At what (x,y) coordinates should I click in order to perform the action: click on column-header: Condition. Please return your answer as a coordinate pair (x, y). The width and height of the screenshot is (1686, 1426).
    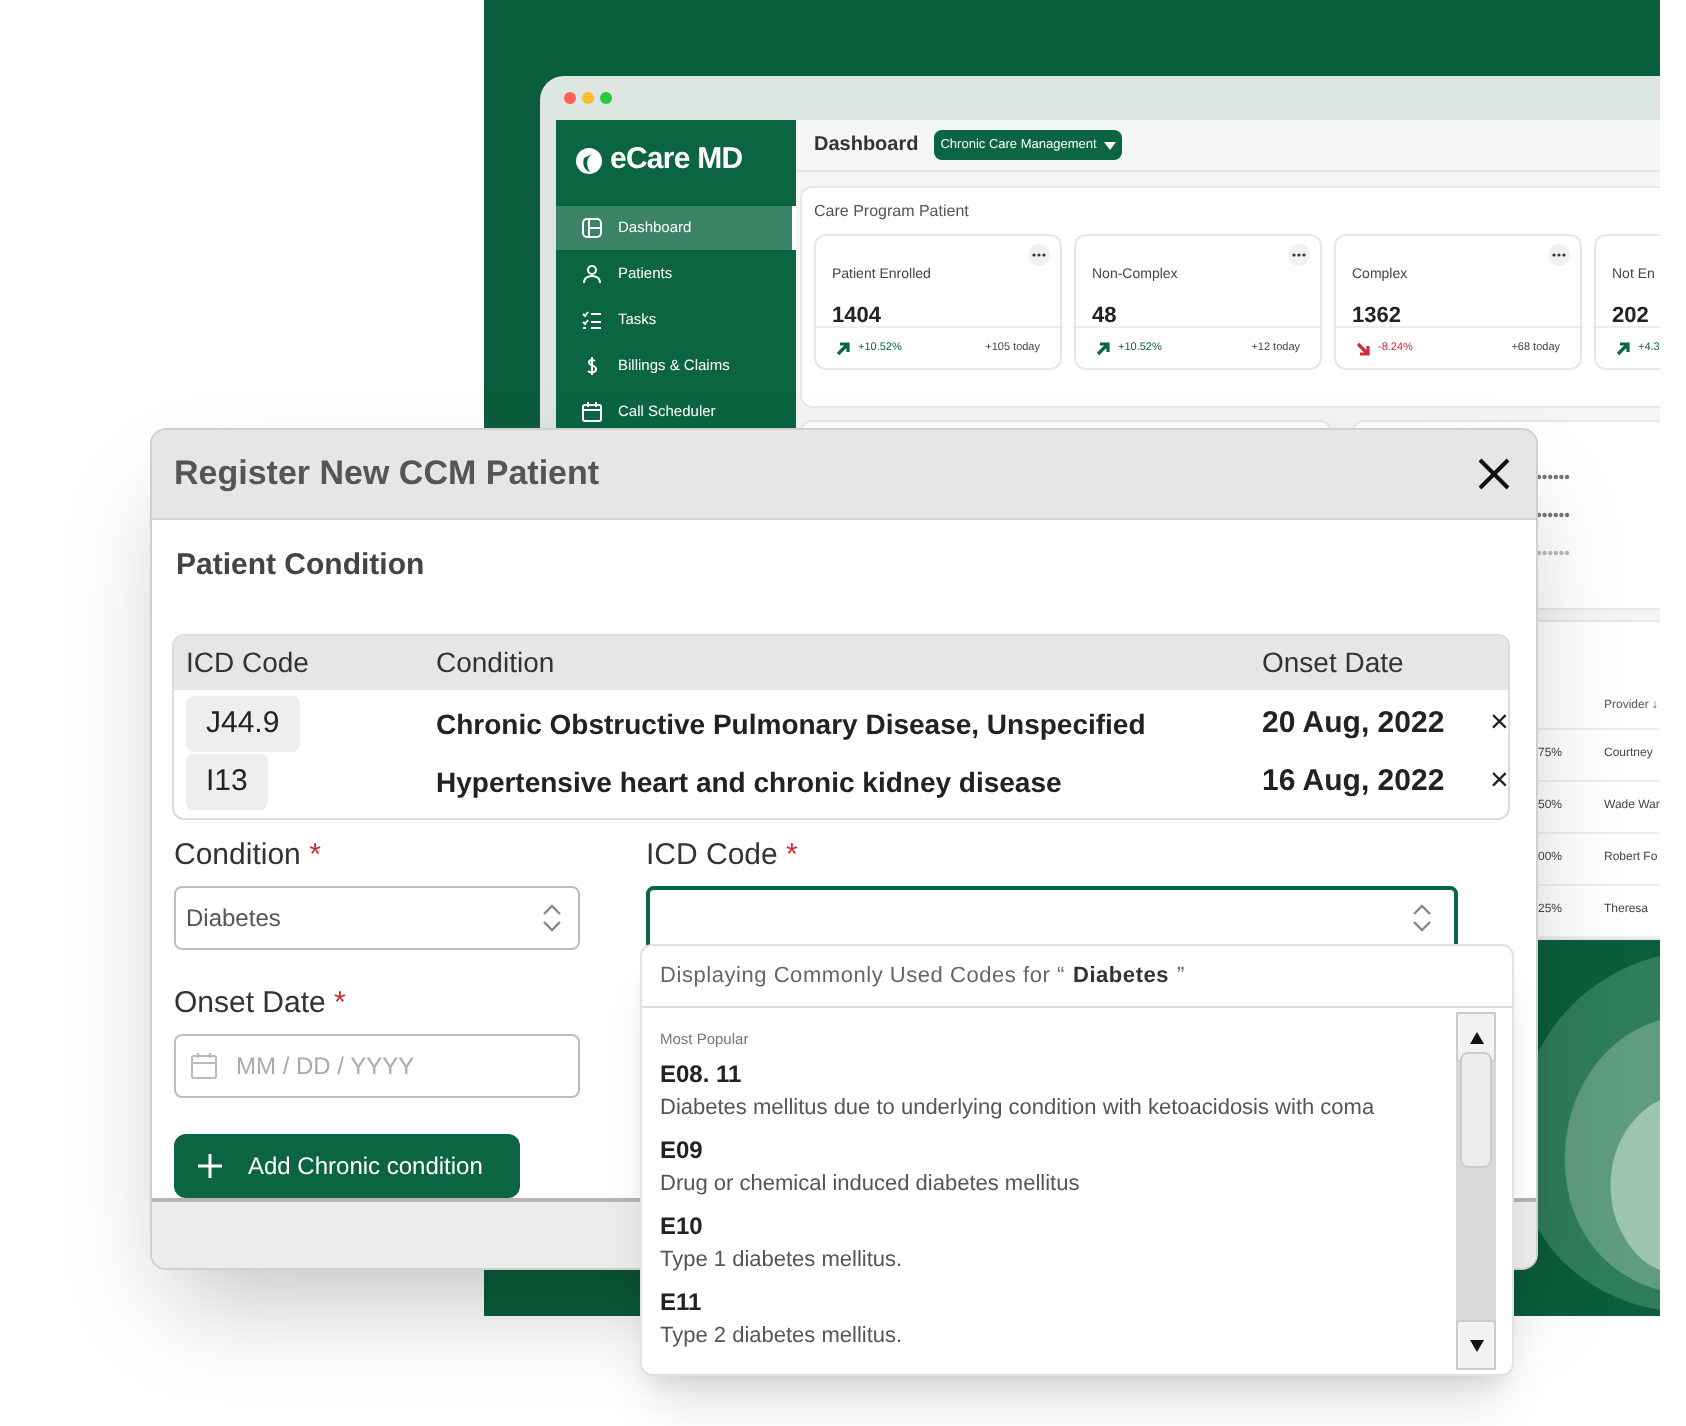
    Looking at the image, I should click on (496, 662).